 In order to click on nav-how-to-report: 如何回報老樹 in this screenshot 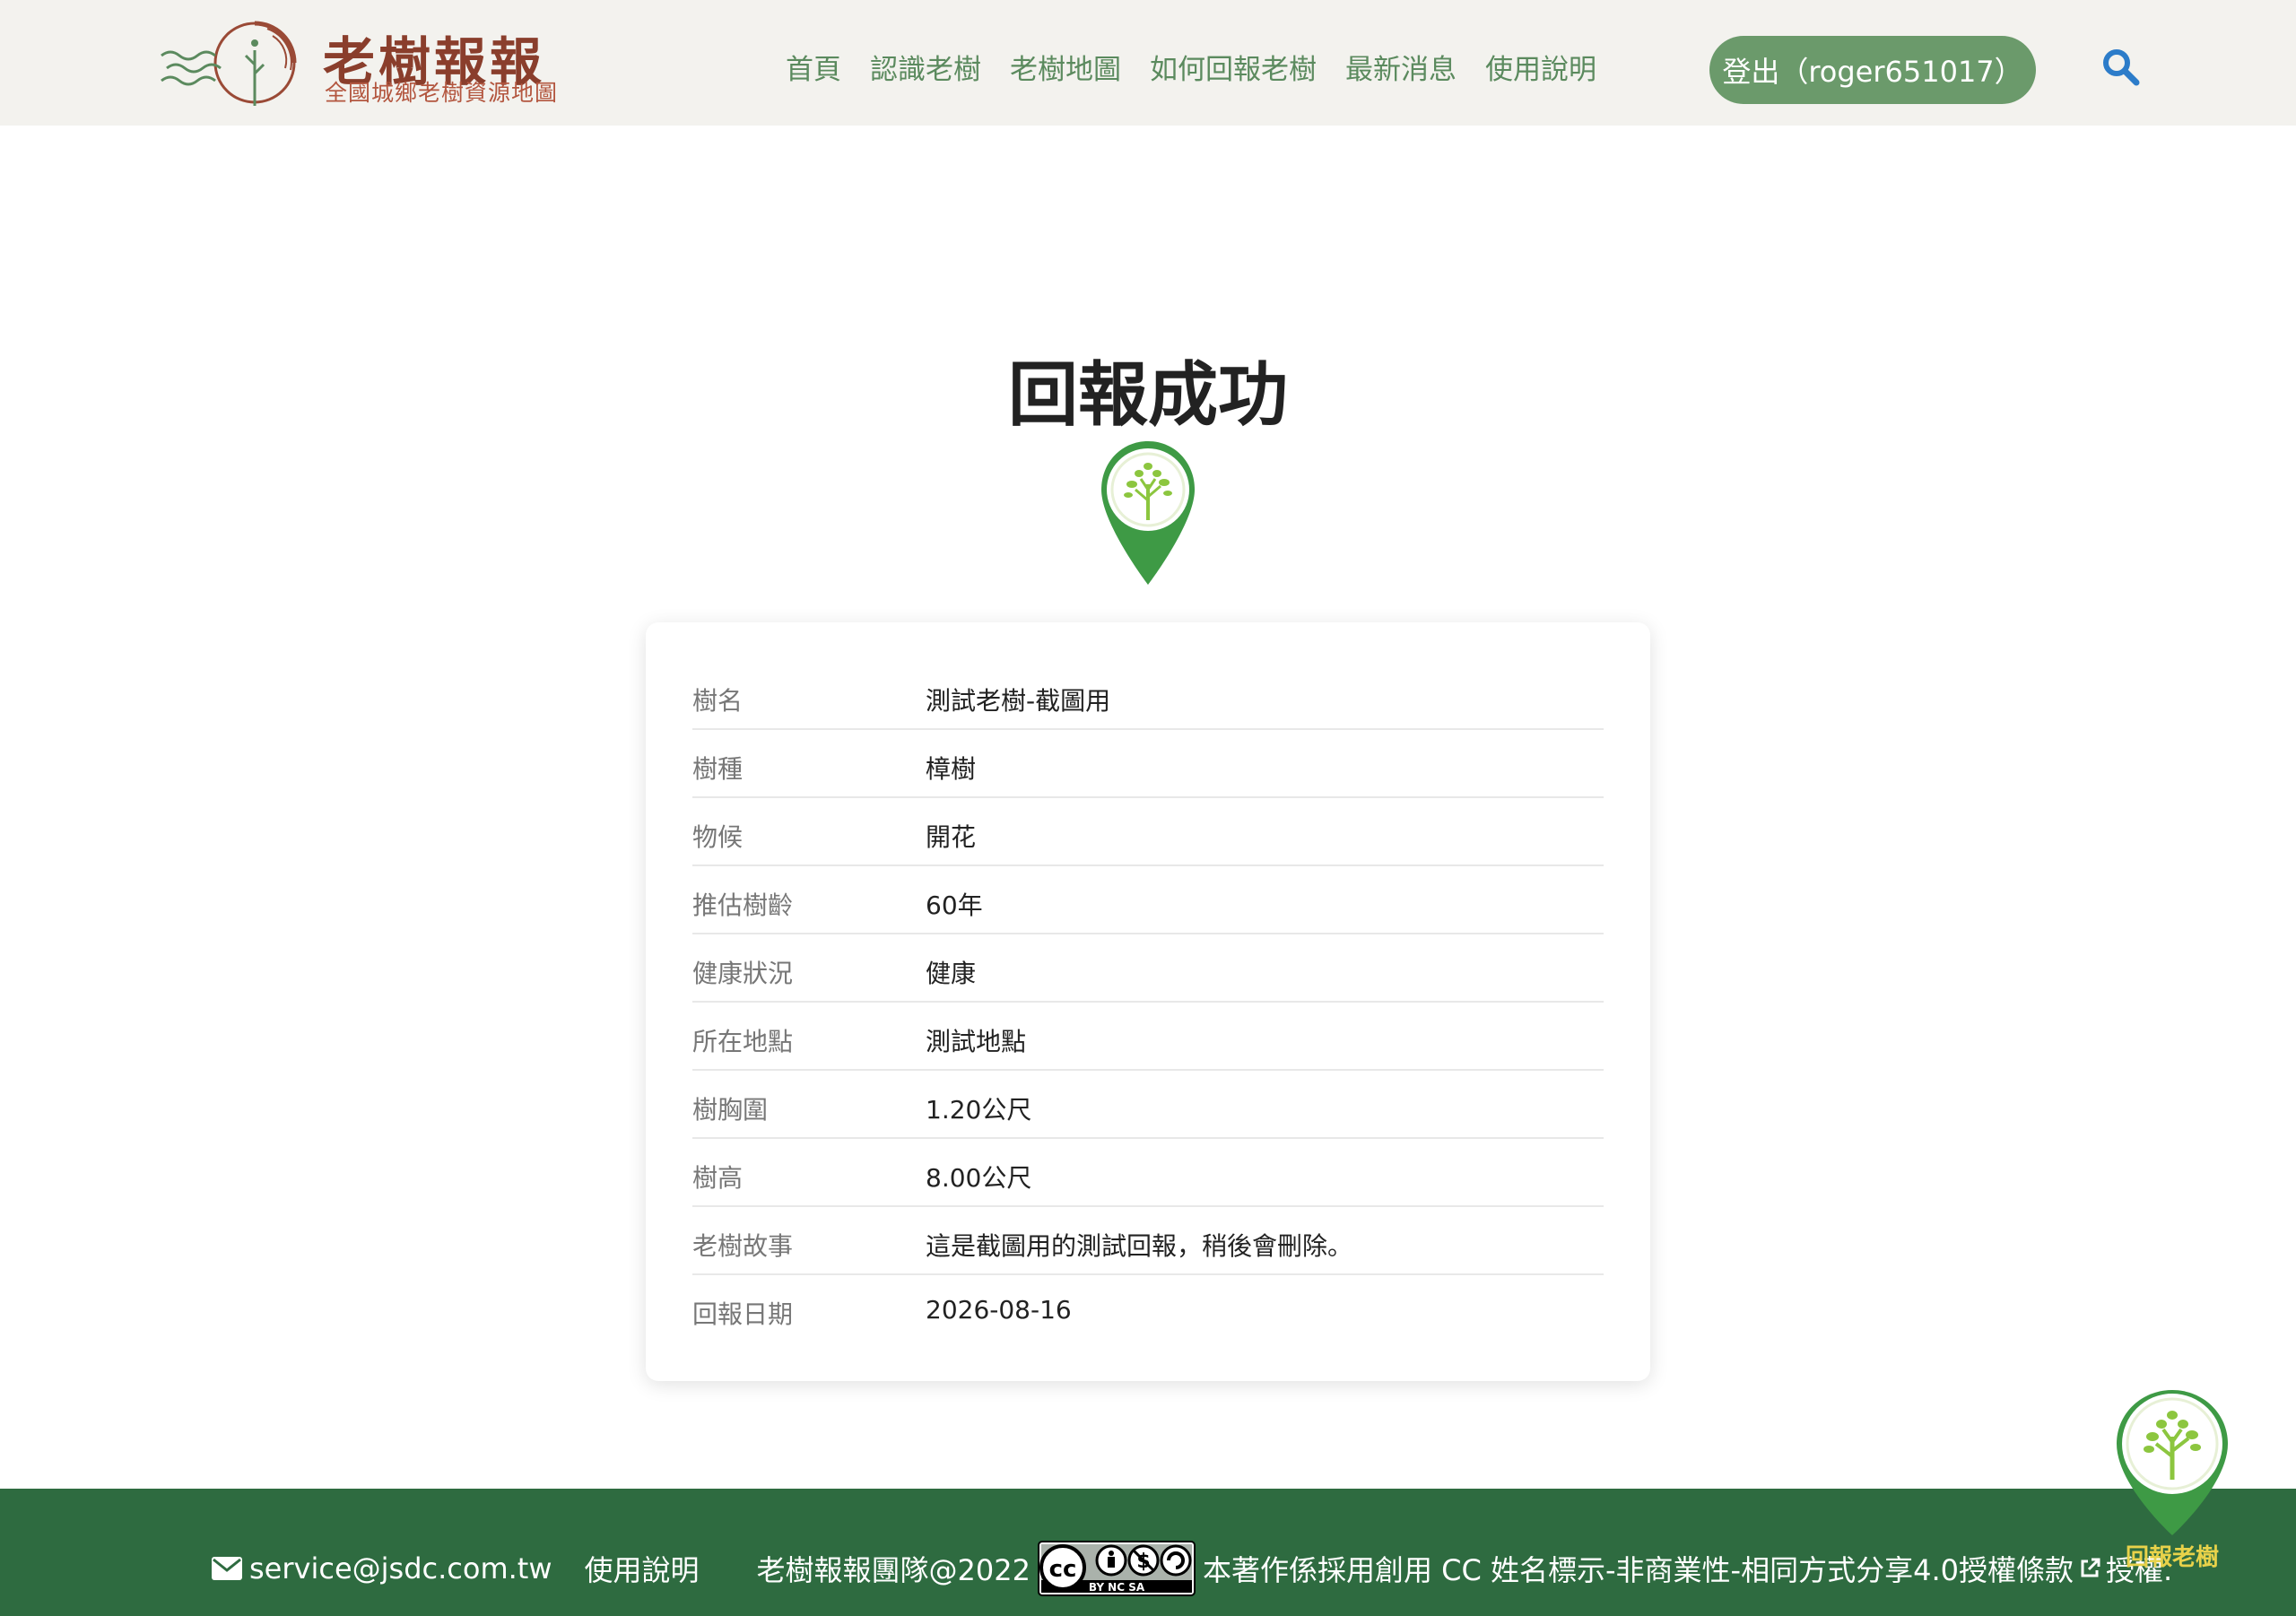, I will do `click(1233, 67)`.